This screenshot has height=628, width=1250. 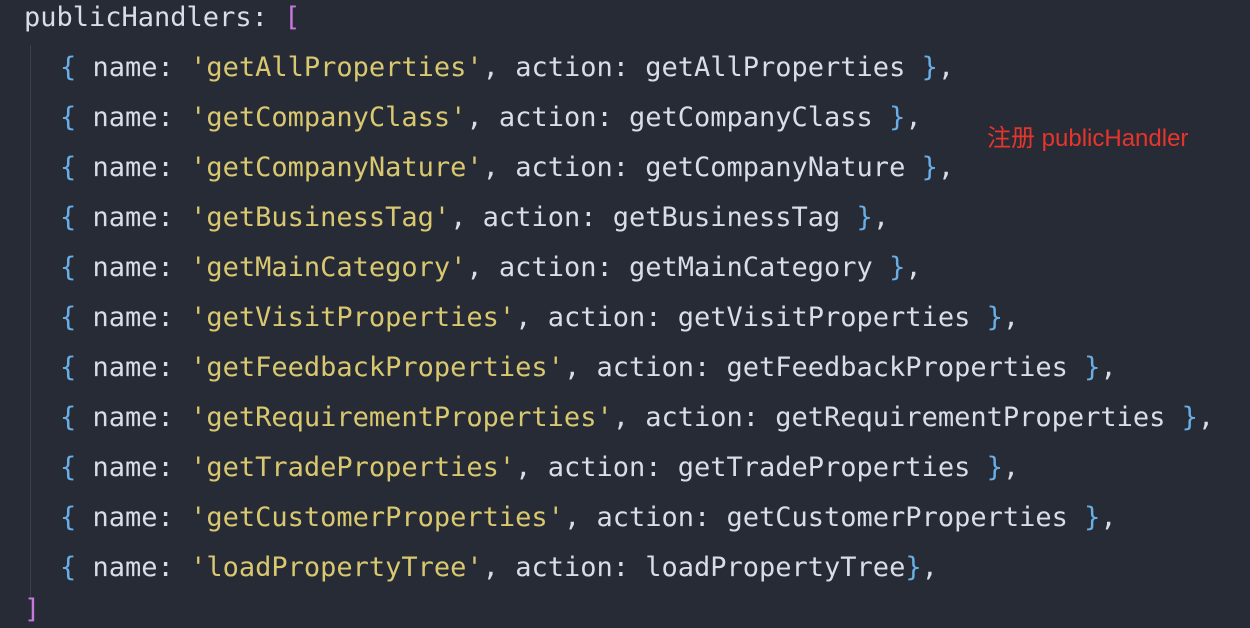 I want to click on name-value: 'getVisitProperties', so click(x=353, y=317).